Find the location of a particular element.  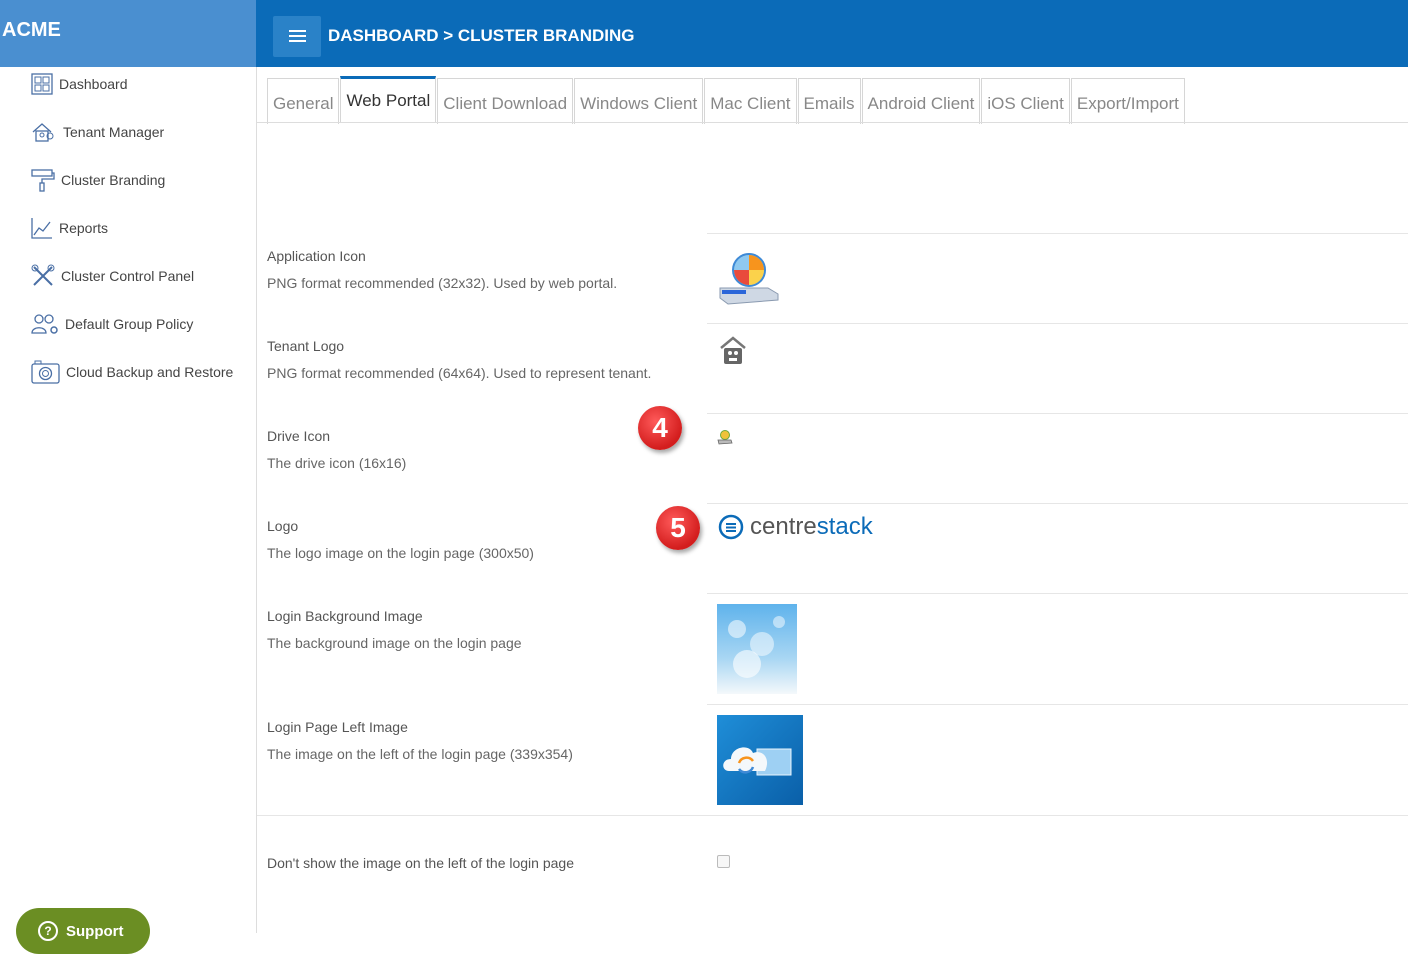

paint-roller-icon is located at coordinates (43, 180).